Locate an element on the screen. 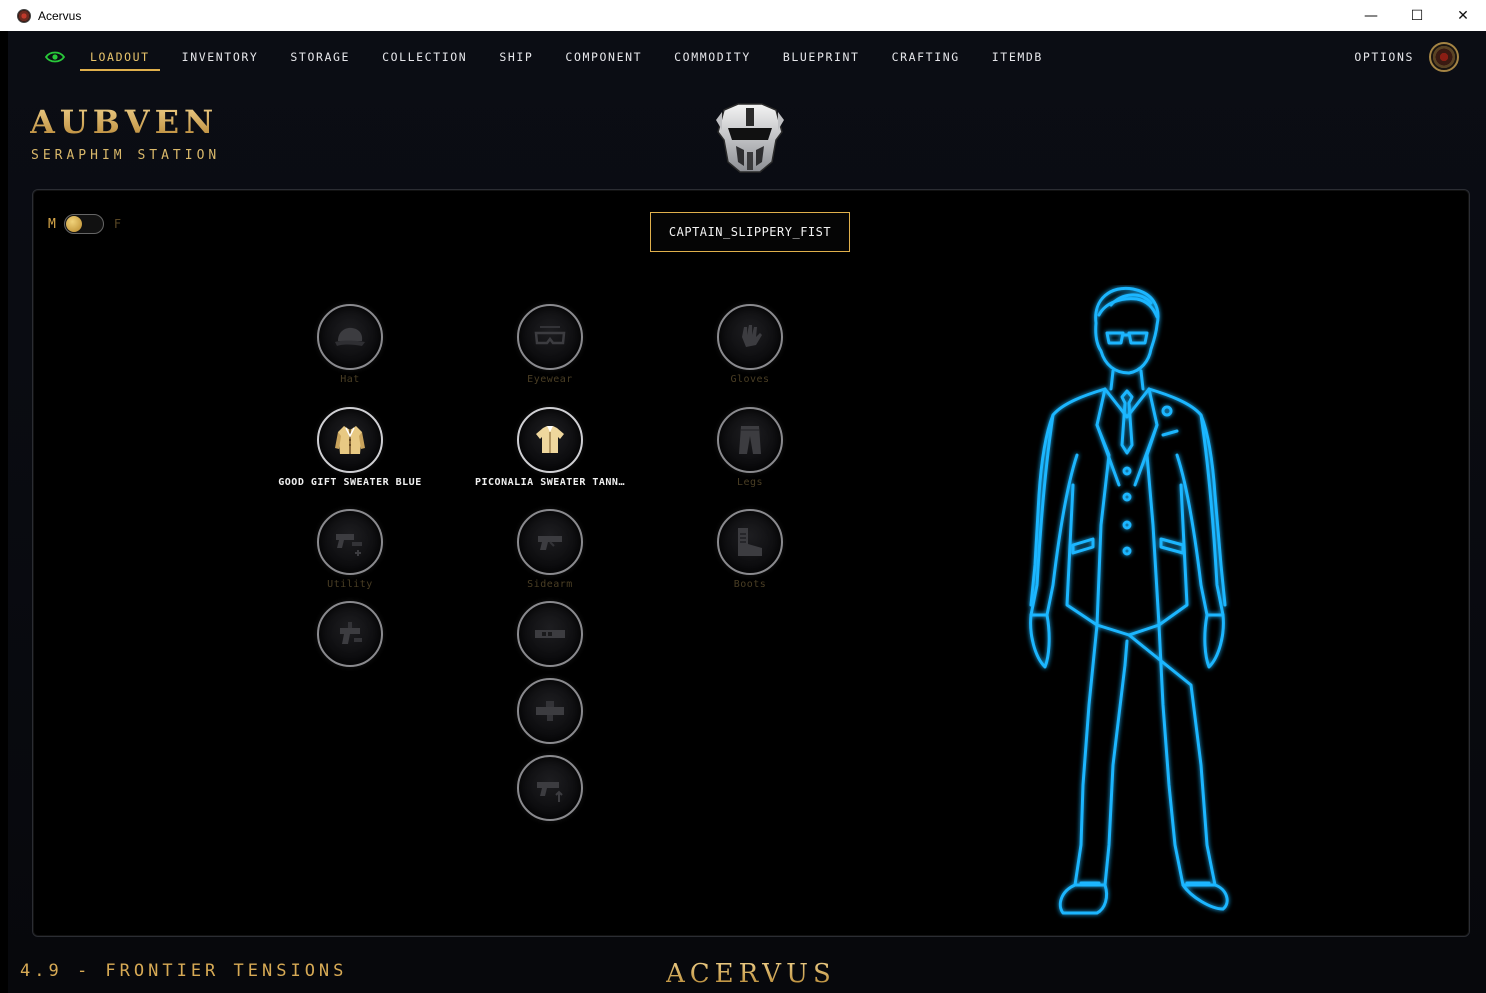 The height and width of the screenshot is (993, 1486). station-subtitle: SERAPHIM STATION is located at coordinates (126, 155).